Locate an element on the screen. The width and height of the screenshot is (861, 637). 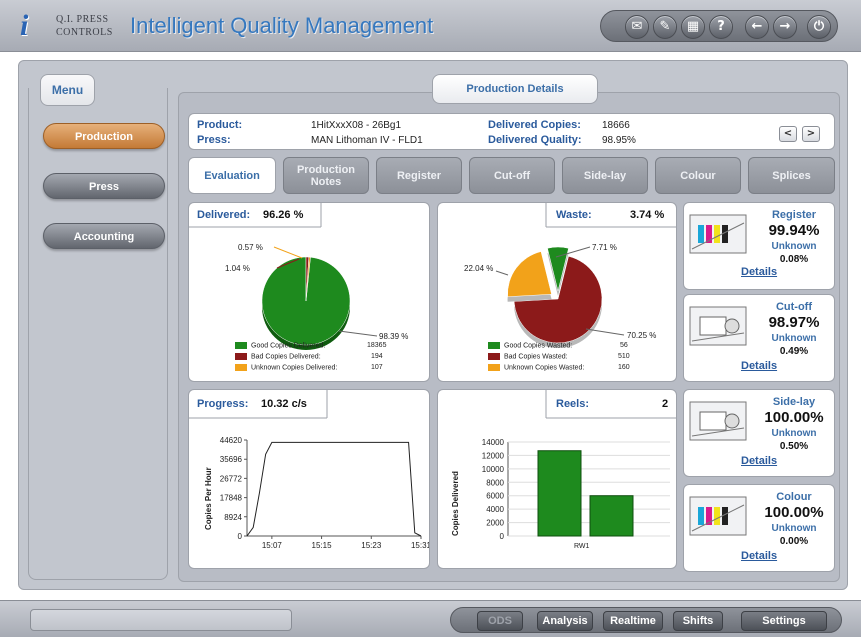
delivered-legend-unknown-value: 107 is located at coordinates (377, 367).